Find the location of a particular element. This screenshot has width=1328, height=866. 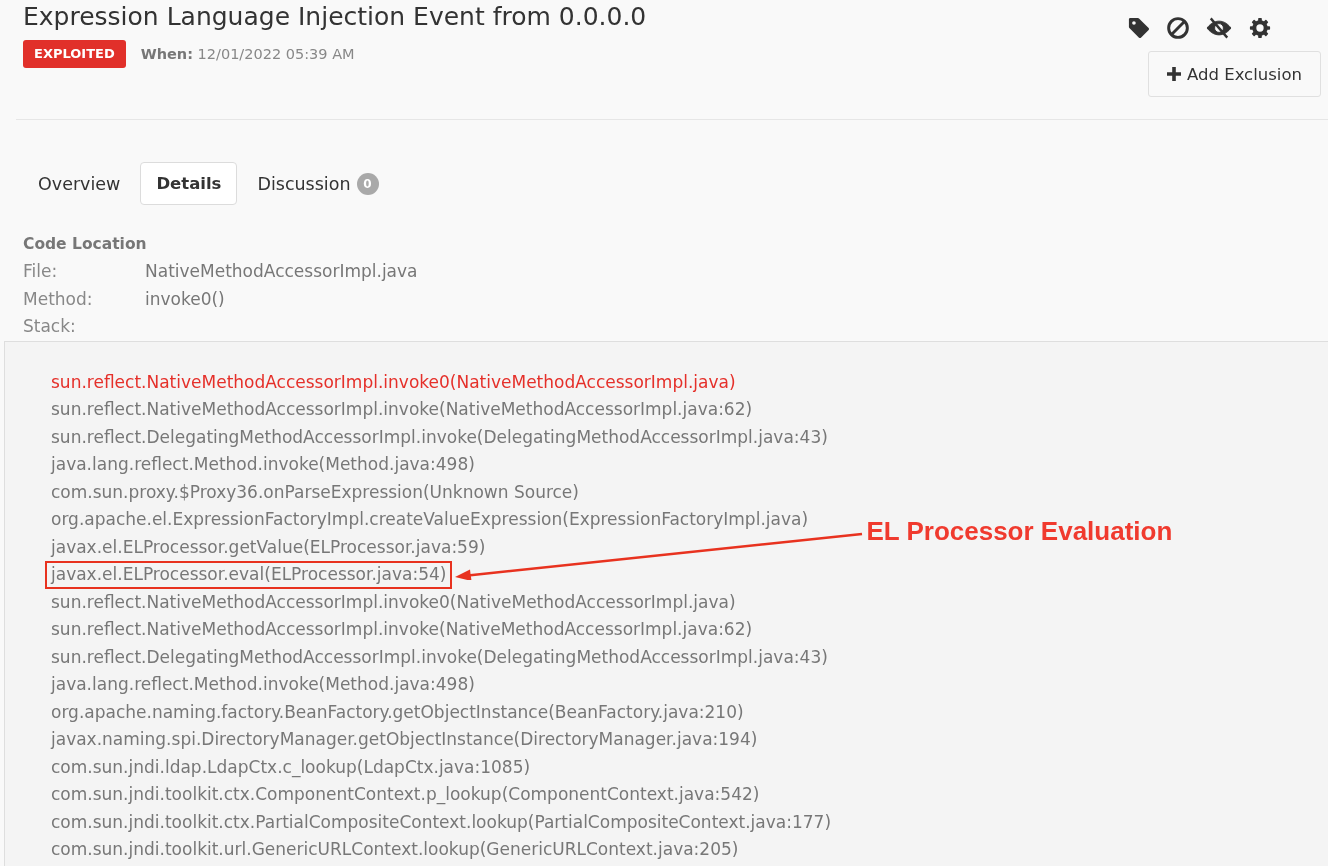

field-value: NativeMethodAccessorImpl.java is located at coordinates (281, 271).